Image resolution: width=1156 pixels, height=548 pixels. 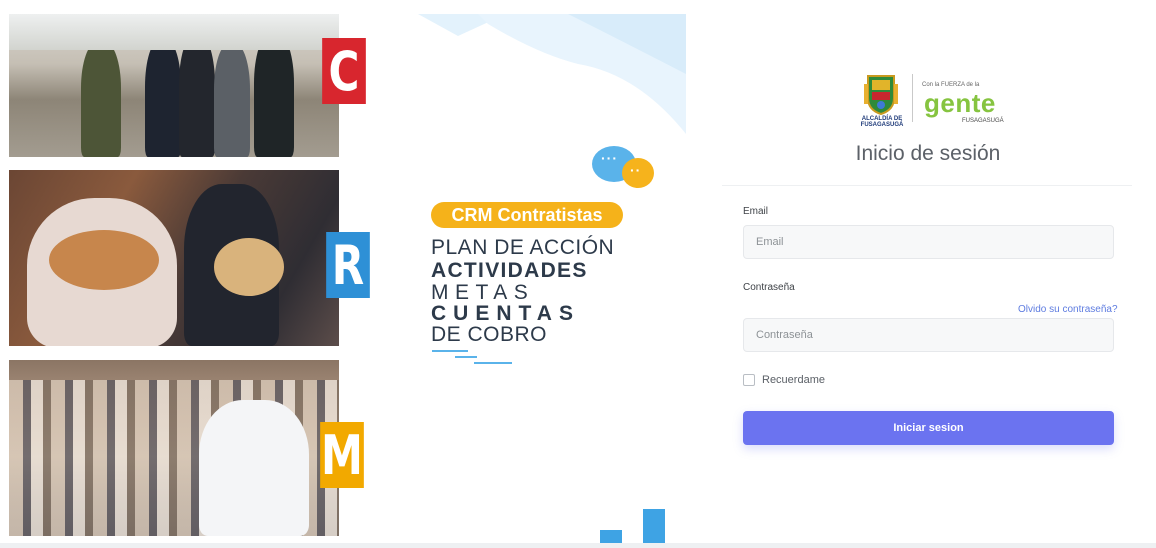 I want to click on forgot-password-link: Olvido su contraseña?, so click(x=1068, y=309).